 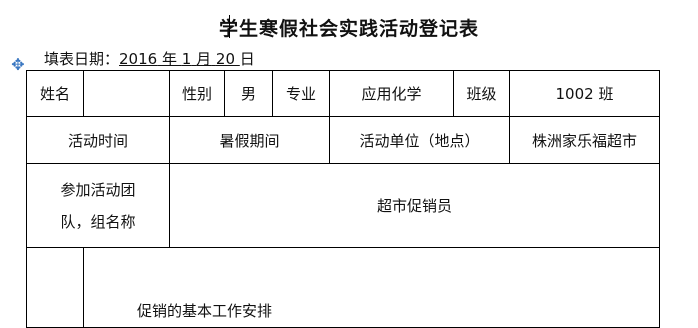 I want to click on fill-date-line: 填表日期：2016 年 1 月 20 日, so click(x=149, y=58).